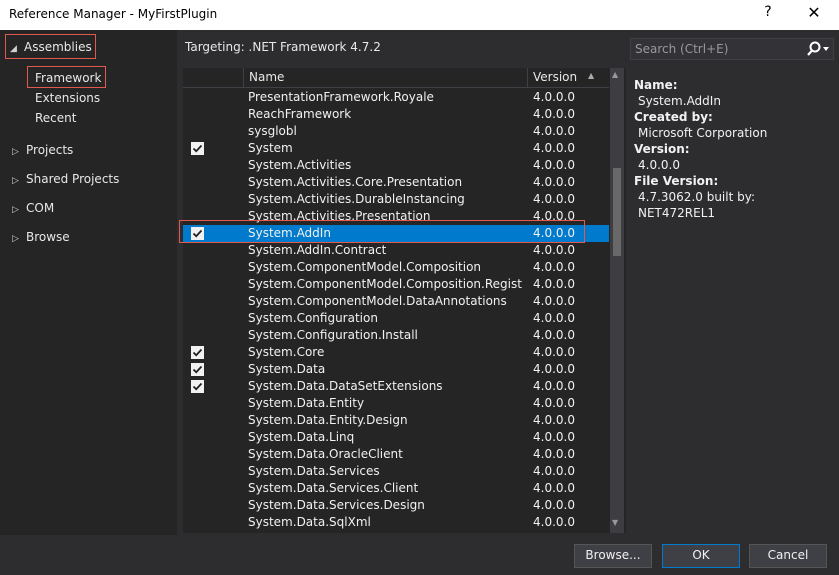  I want to click on table-row: System.Data.Services.Client 4.0.0.0, so click(396, 488).